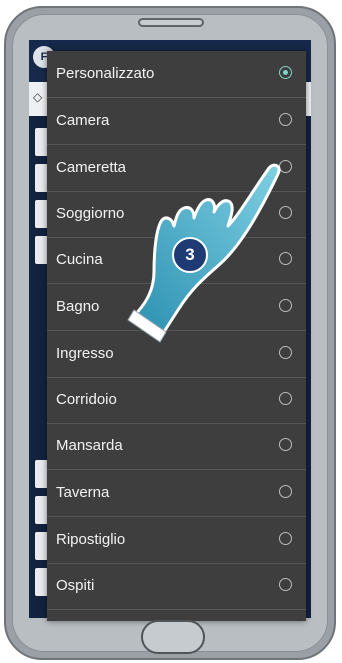 The width and height of the screenshot is (342, 663). What do you see at coordinates (176, 586) in the screenshot?
I see `option-ospiti: Ospiti` at bounding box center [176, 586].